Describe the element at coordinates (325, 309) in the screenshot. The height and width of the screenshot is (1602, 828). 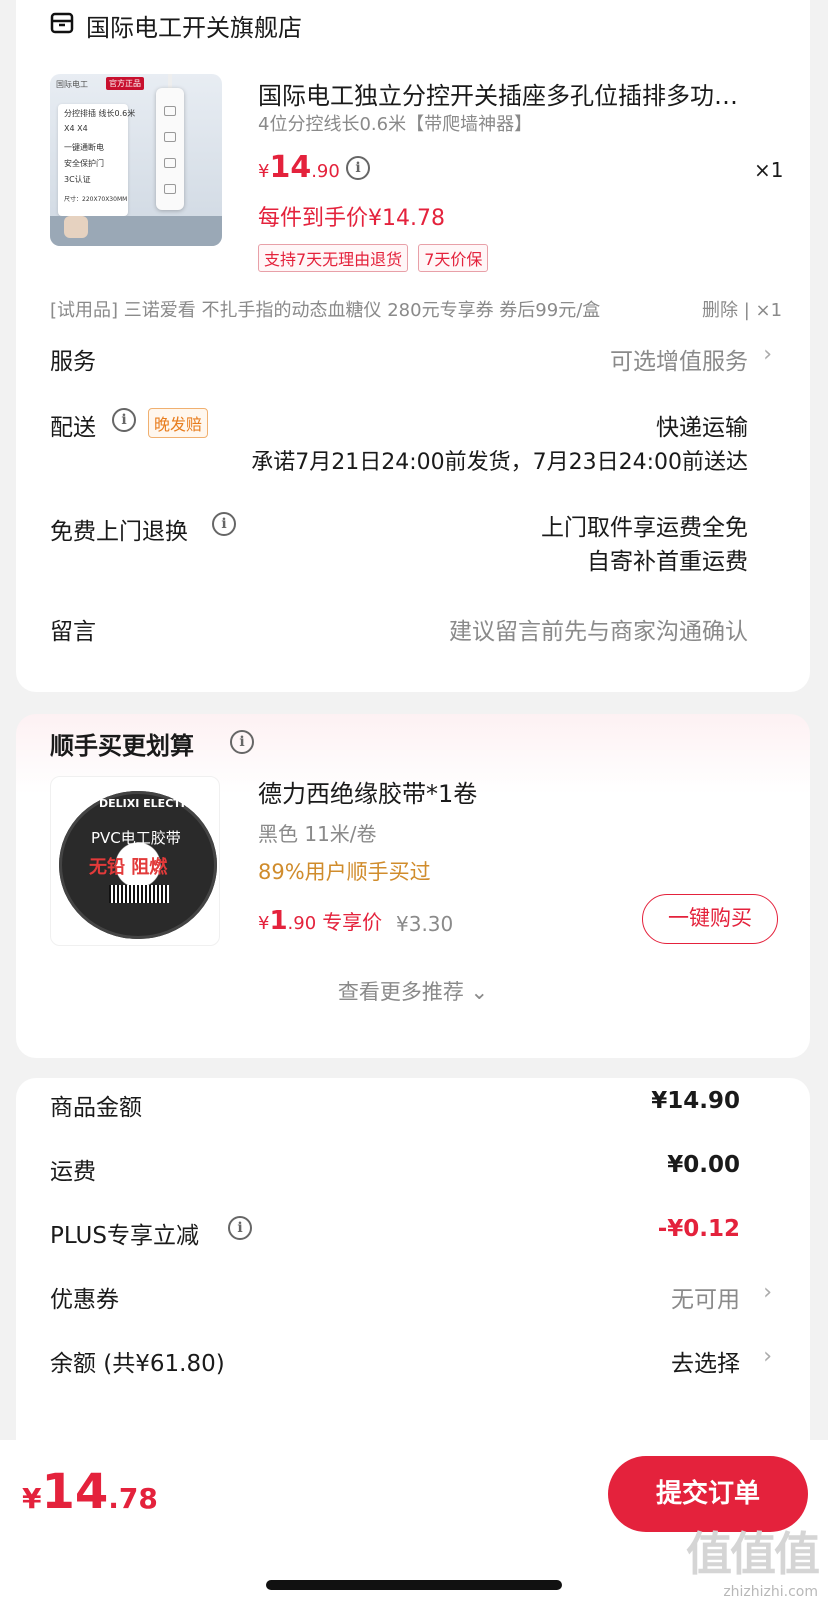
I see `trial-item: [试用品] 三诺爱看 不扎手指的动态血糖仪 280元专享券 券后99元/盒` at that location.